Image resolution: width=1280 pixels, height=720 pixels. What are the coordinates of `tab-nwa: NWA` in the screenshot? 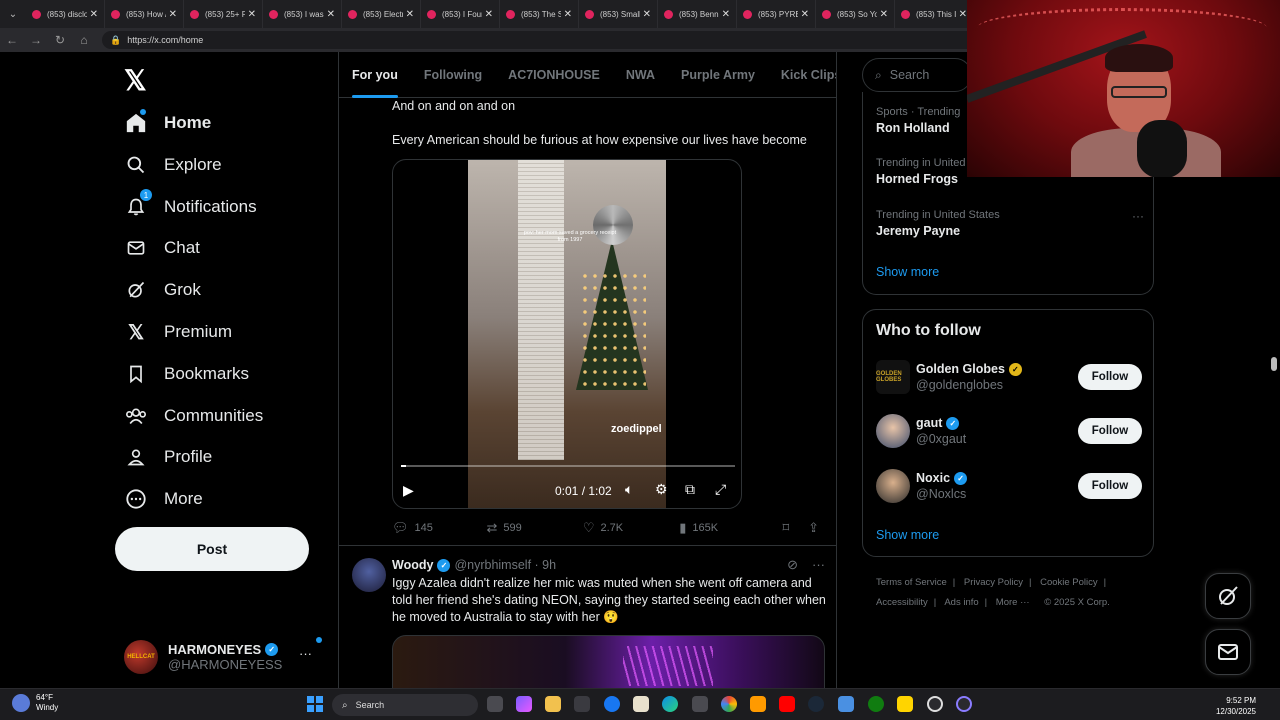 It's located at (640, 75).